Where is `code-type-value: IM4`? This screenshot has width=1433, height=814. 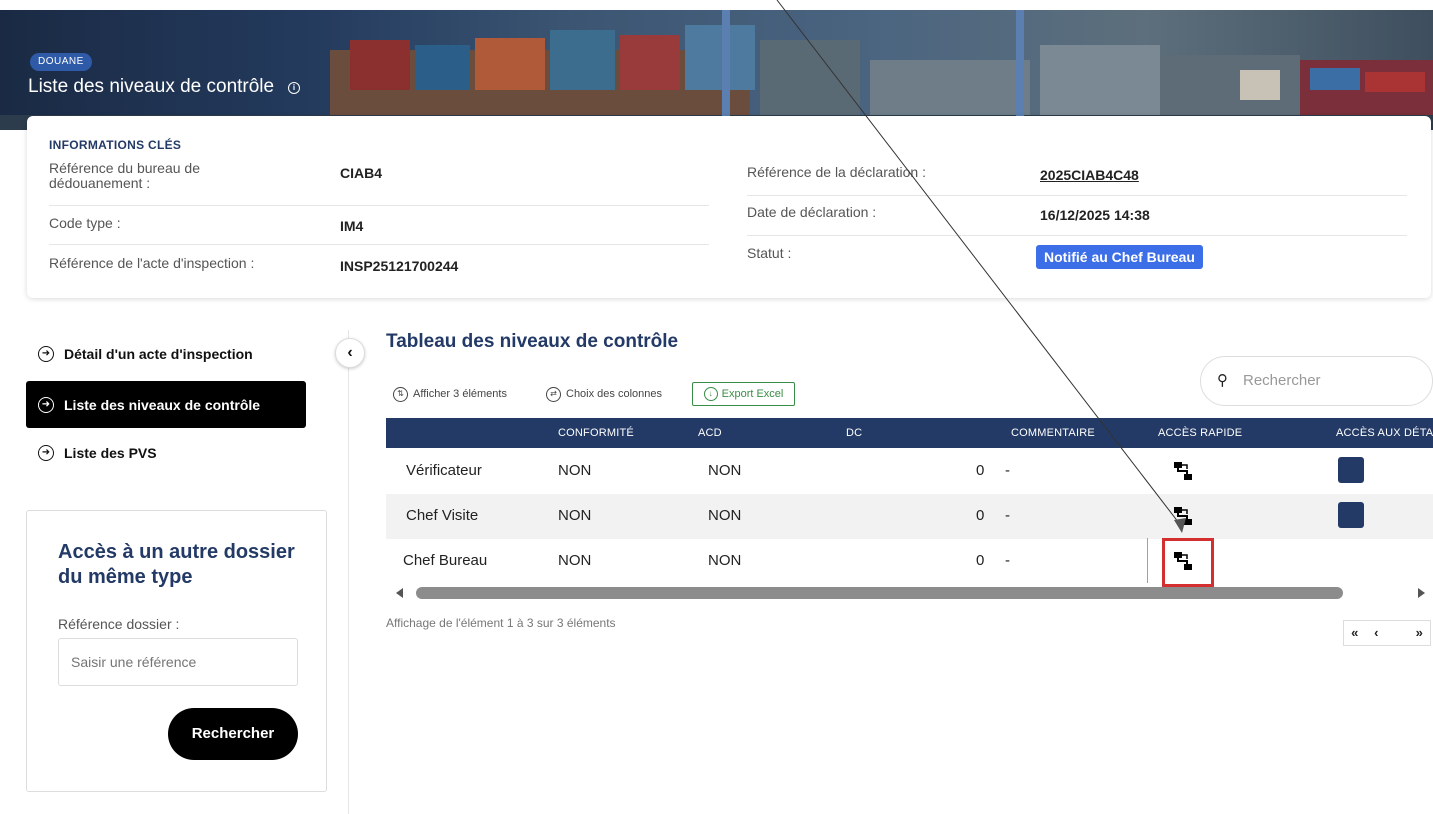
code-type-value: IM4 is located at coordinates (352, 226).